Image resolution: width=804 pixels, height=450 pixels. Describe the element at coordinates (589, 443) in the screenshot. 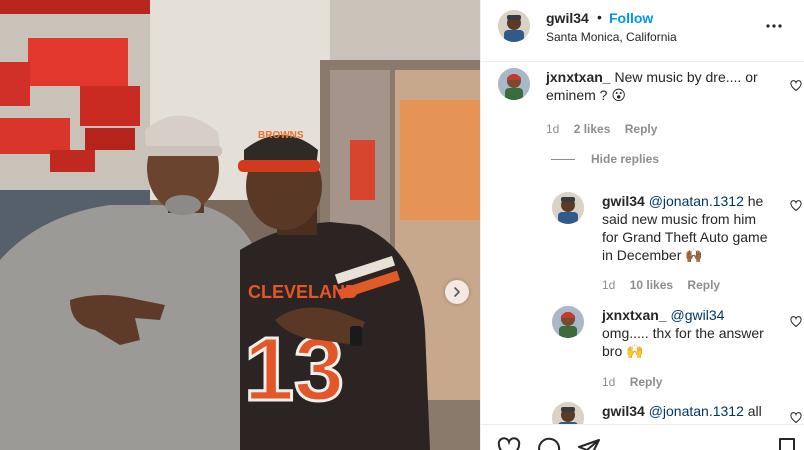

I see `share-icon` at that location.